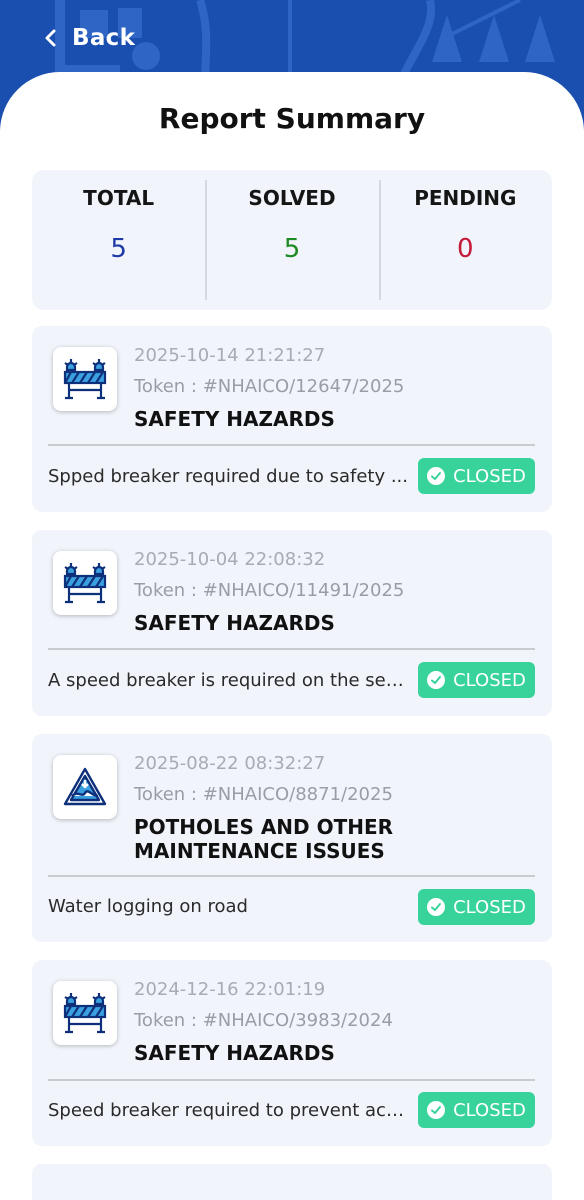 This screenshot has width=584, height=1200. I want to click on stat-total: TOTAL 5, so click(118, 240).